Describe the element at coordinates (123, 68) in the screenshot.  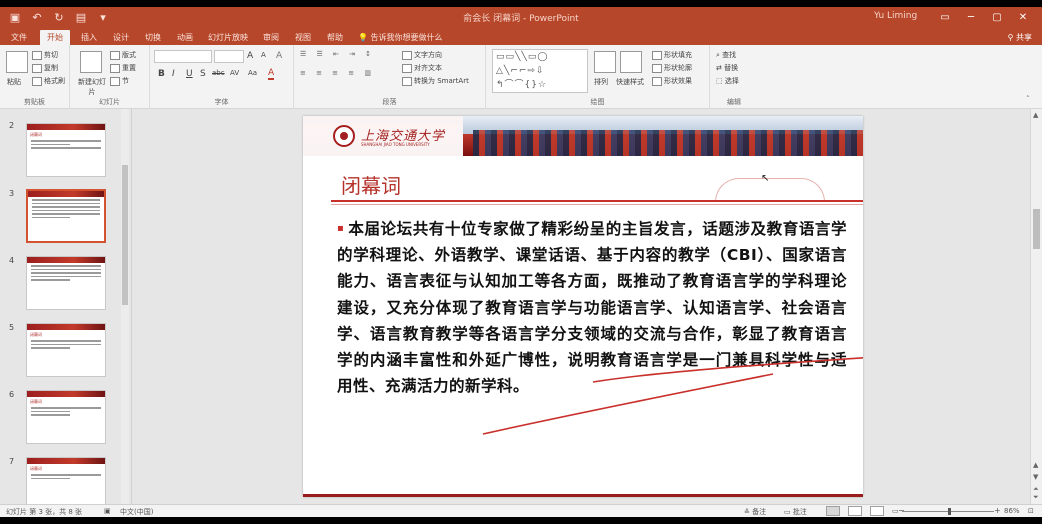
I see `reset-button: 重置` at that location.